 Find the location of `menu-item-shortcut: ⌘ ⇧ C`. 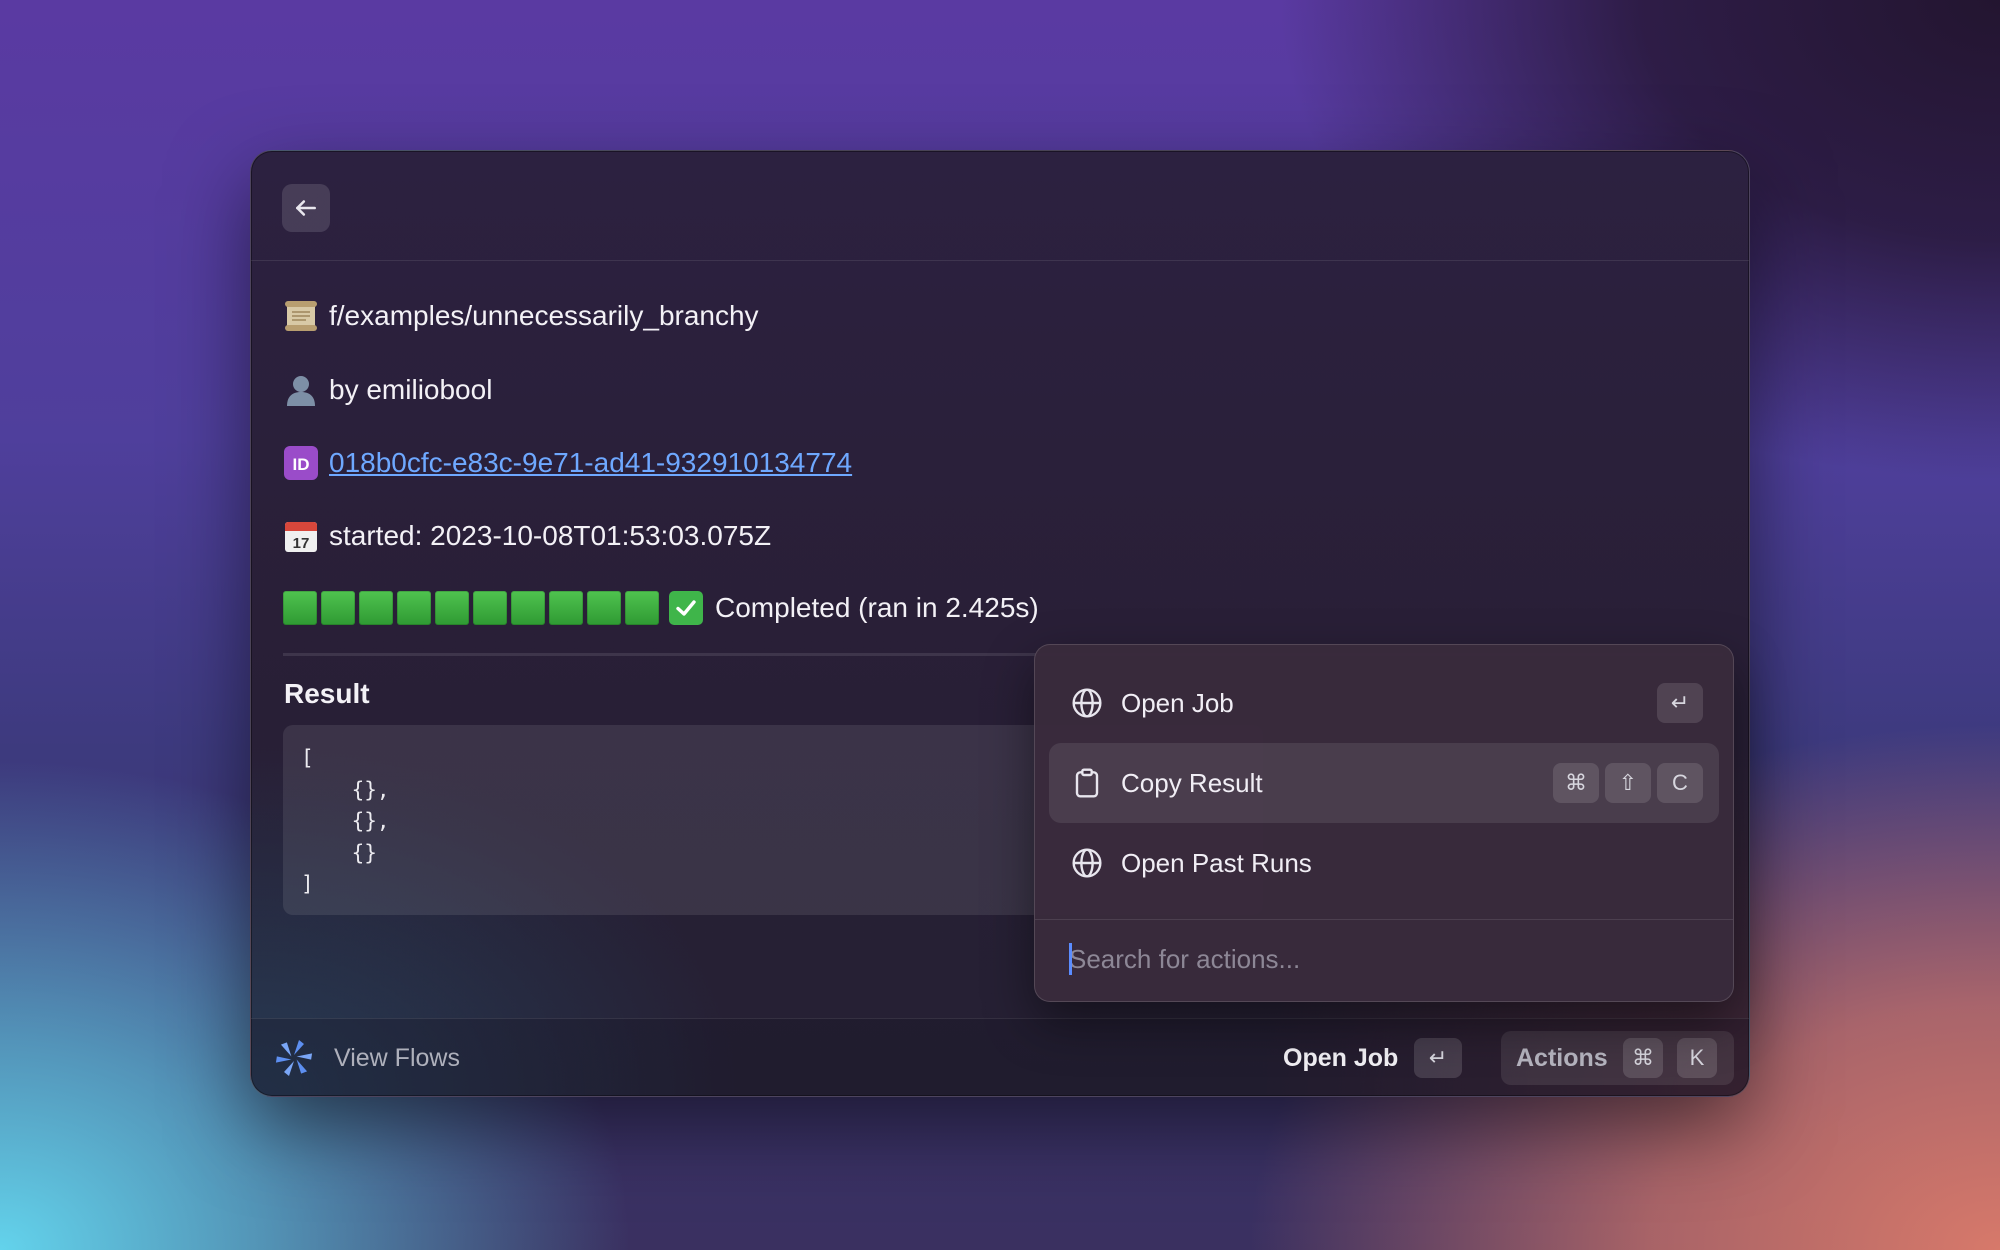

menu-item-shortcut: ⌘ ⇧ C is located at coordinates (1628, 783).